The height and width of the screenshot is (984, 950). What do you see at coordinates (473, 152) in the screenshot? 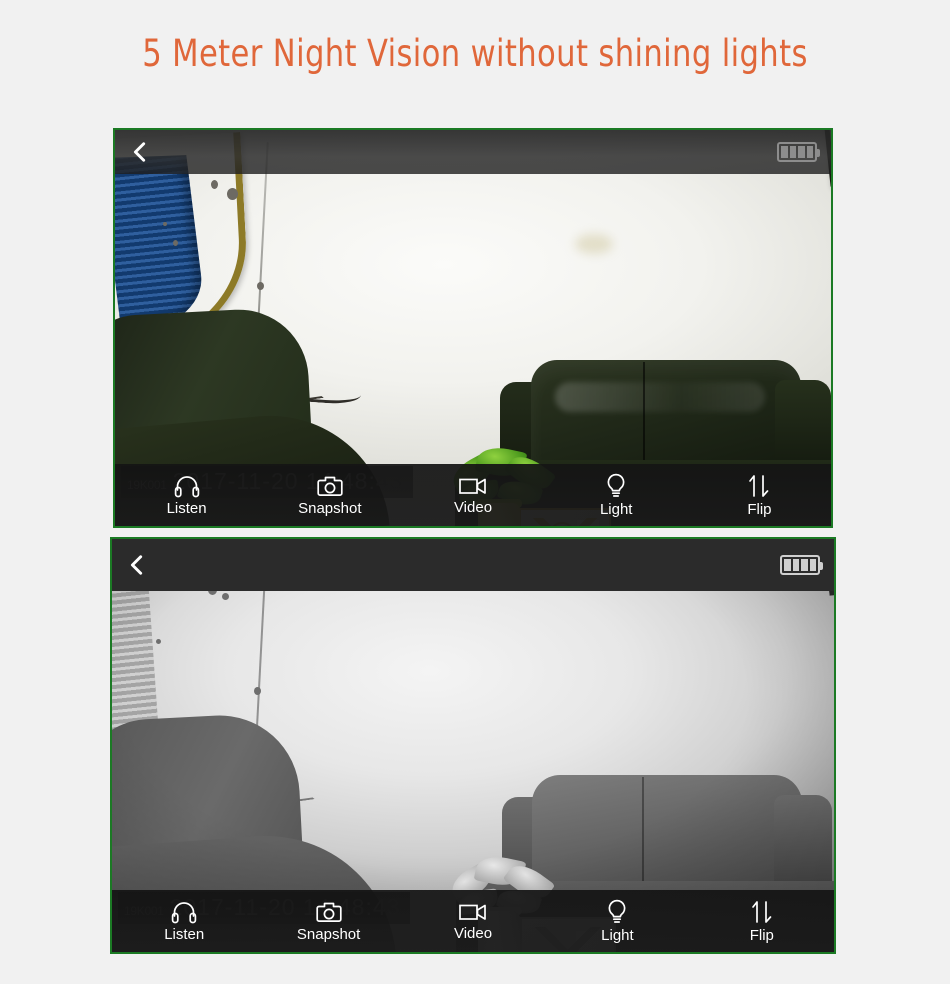
I see `viewer-topbar-day` at bounding box center [473, 152].